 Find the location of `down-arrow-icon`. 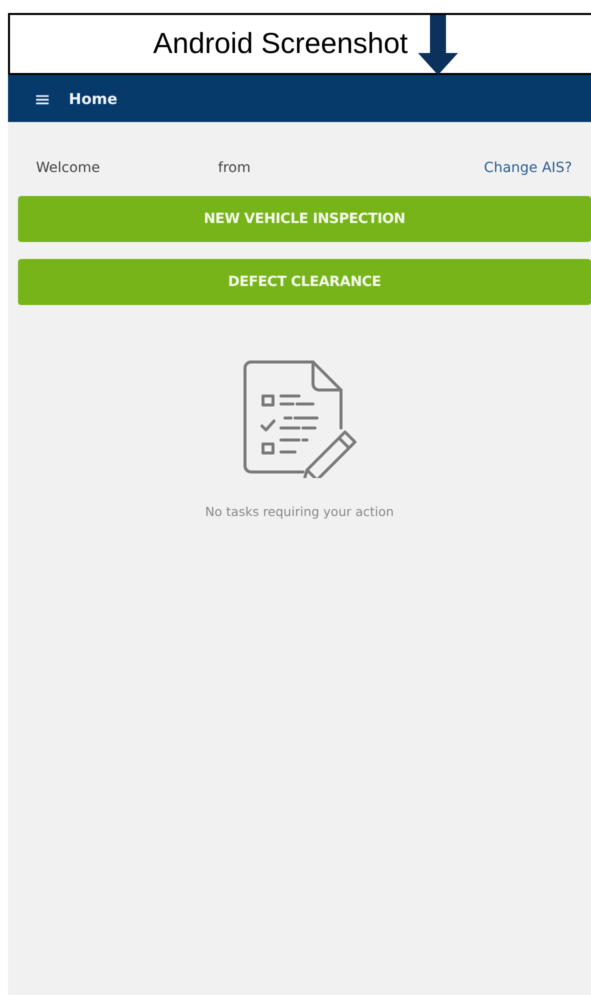

down-arrow-icon is located at coordinates (438, 45).